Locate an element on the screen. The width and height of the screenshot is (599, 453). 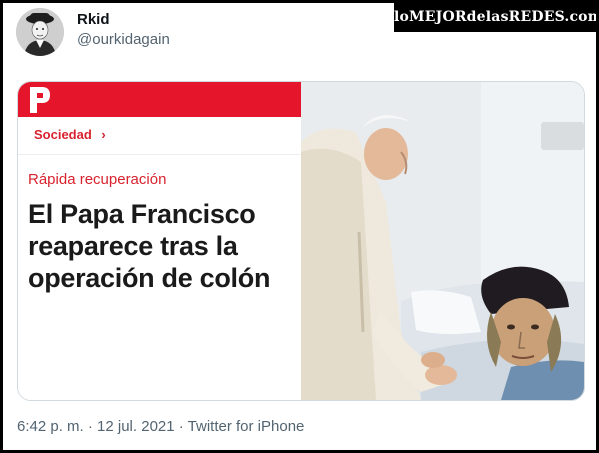
display-name: Rkid is located at coordinates (93, 19).